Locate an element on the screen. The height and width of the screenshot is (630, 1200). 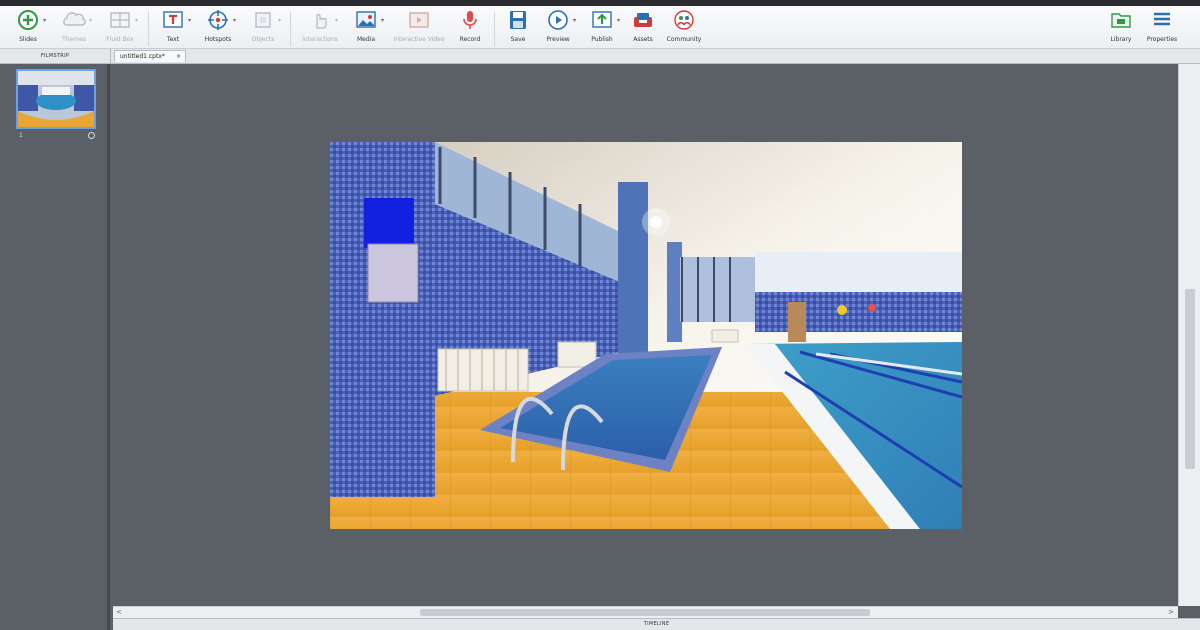
tab-document: untitled1.cptx* × is located at coordinates (150, 56).